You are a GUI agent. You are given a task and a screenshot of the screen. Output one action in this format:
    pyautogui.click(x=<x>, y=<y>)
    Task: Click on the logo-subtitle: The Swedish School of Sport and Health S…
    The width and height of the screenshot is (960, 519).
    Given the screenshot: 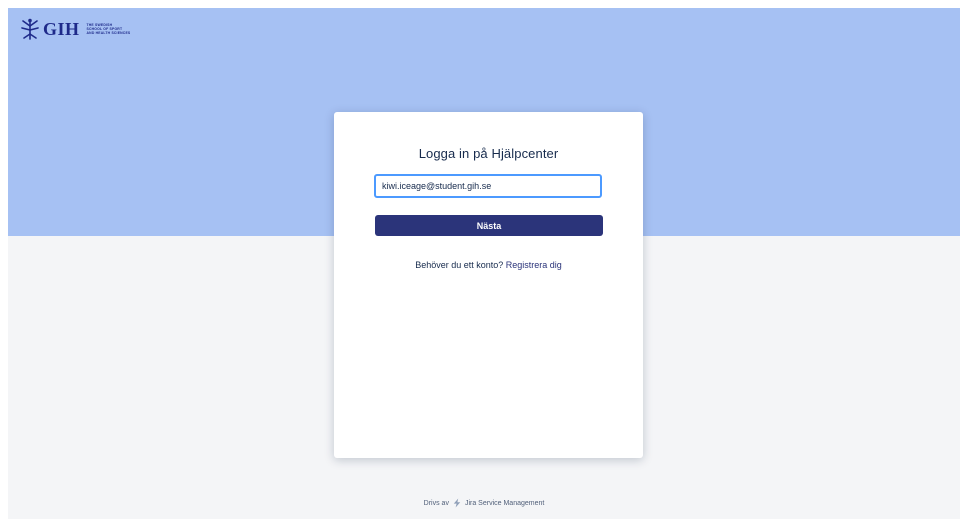 What is the action you would take?
    pyautogui.click(x=109, y=29)
    